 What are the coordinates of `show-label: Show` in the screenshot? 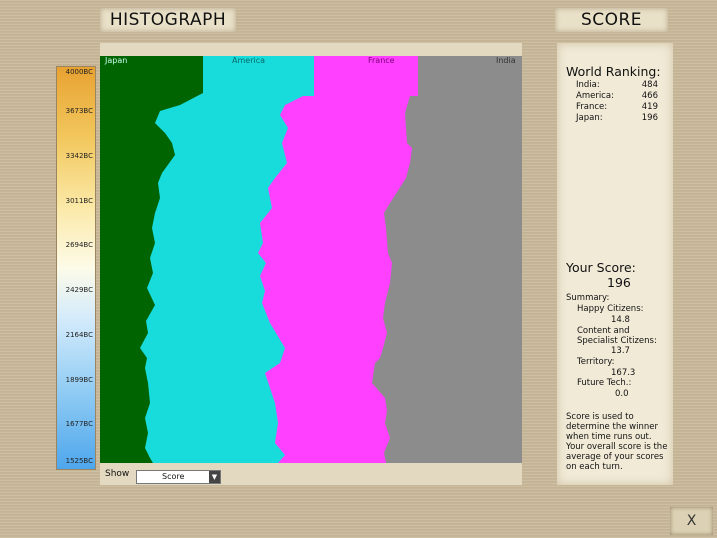 It's located at (117, 474).